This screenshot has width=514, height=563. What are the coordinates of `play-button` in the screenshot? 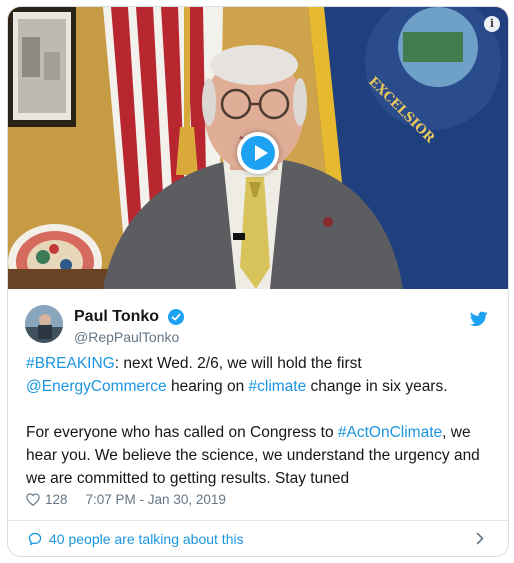 It's located at (258, 153).